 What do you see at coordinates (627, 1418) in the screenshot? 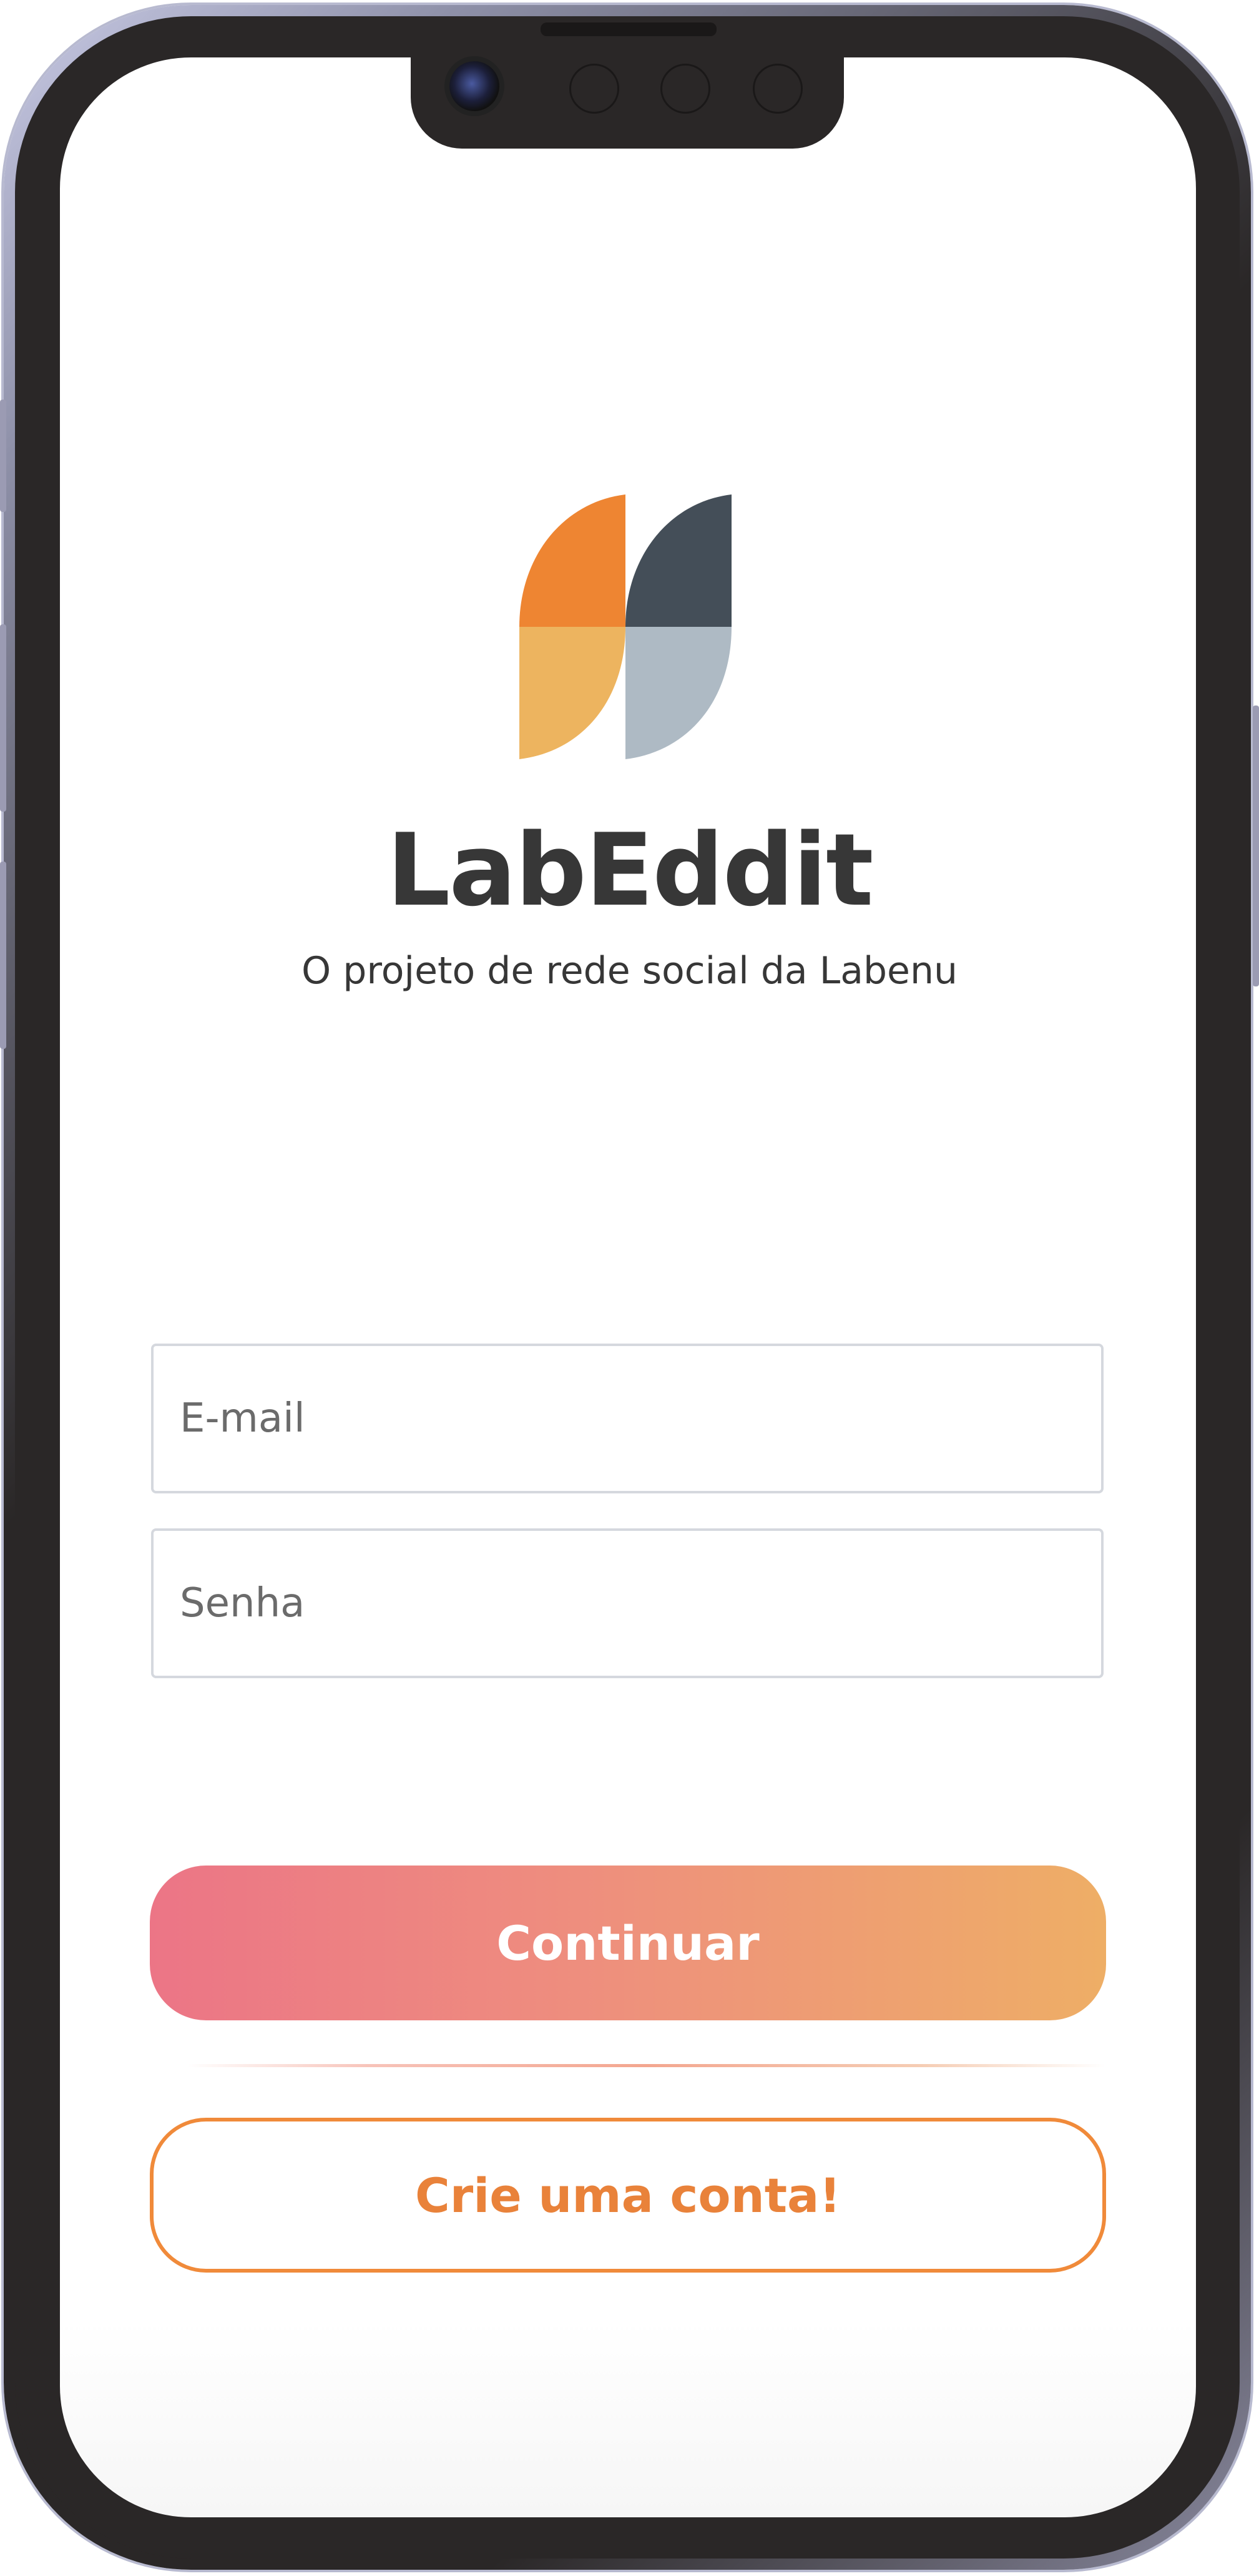
I see `email-field` at bounding box center [627, 1418].